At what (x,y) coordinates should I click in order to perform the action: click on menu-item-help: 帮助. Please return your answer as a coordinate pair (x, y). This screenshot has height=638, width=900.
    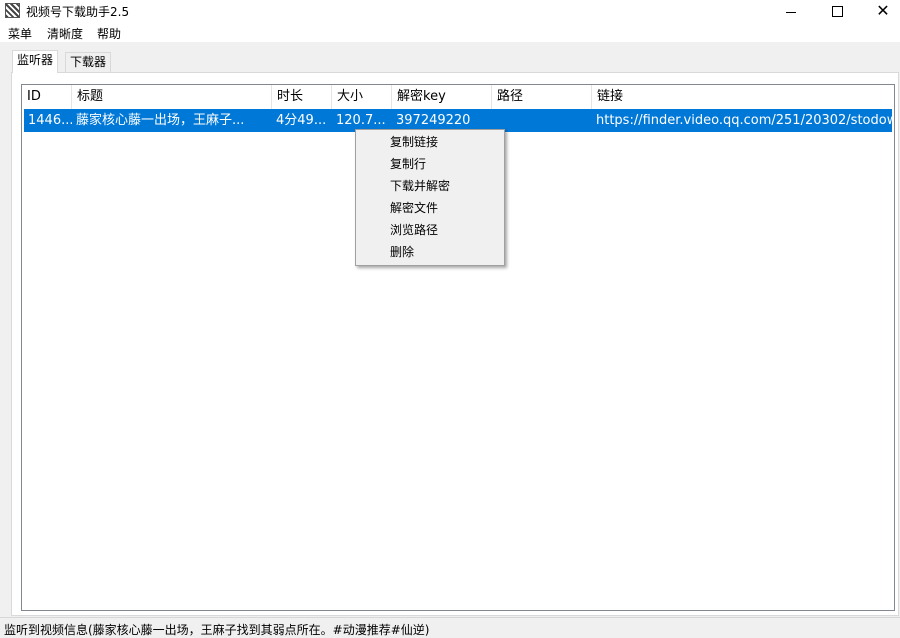
    Looking at the image, I should click on (109, 33).